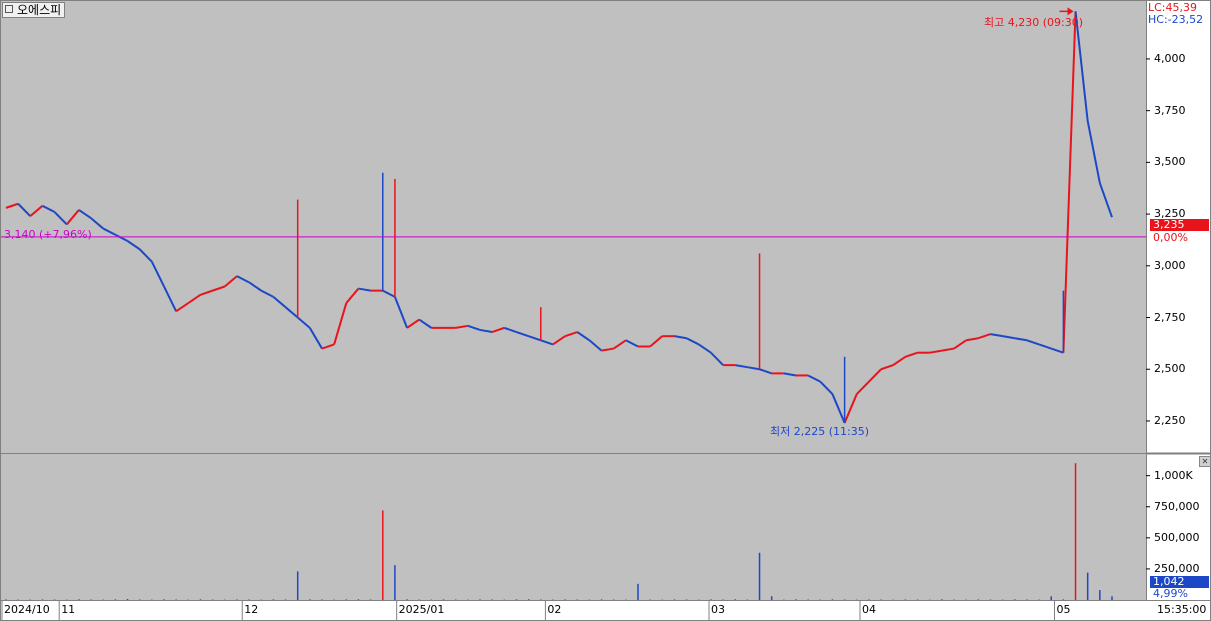 The height and width of the screenshot is (621, 1211). What do you see at coordinates (717, 609) in the screenshot?
I see `time-tick-label: 03` at bounding box center [717, 609].